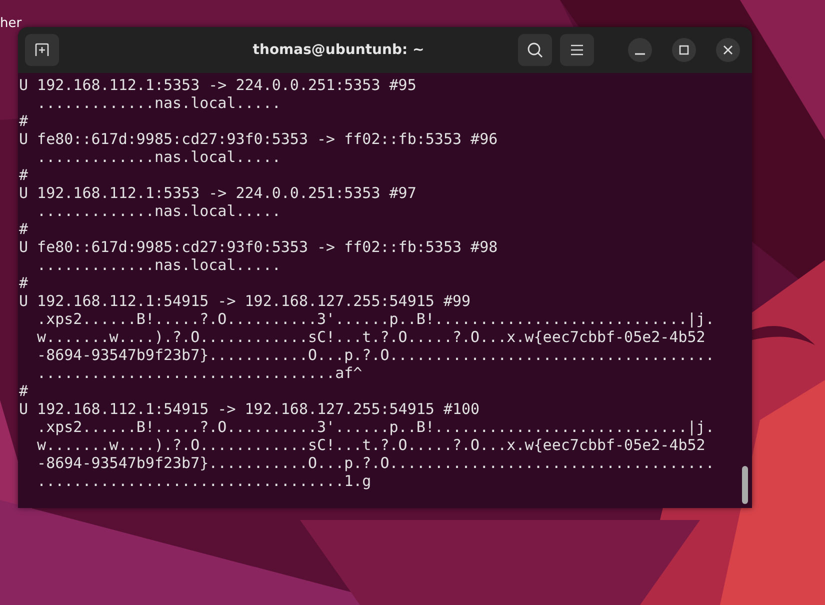  I want to click on terminal-line: ..................................1.g, so click(204, 481).